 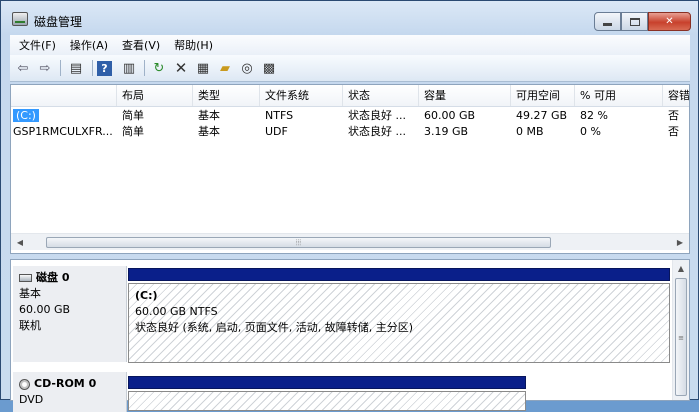 I want to click on percent-free-cell: 82 %, so click(x=594, y=115).